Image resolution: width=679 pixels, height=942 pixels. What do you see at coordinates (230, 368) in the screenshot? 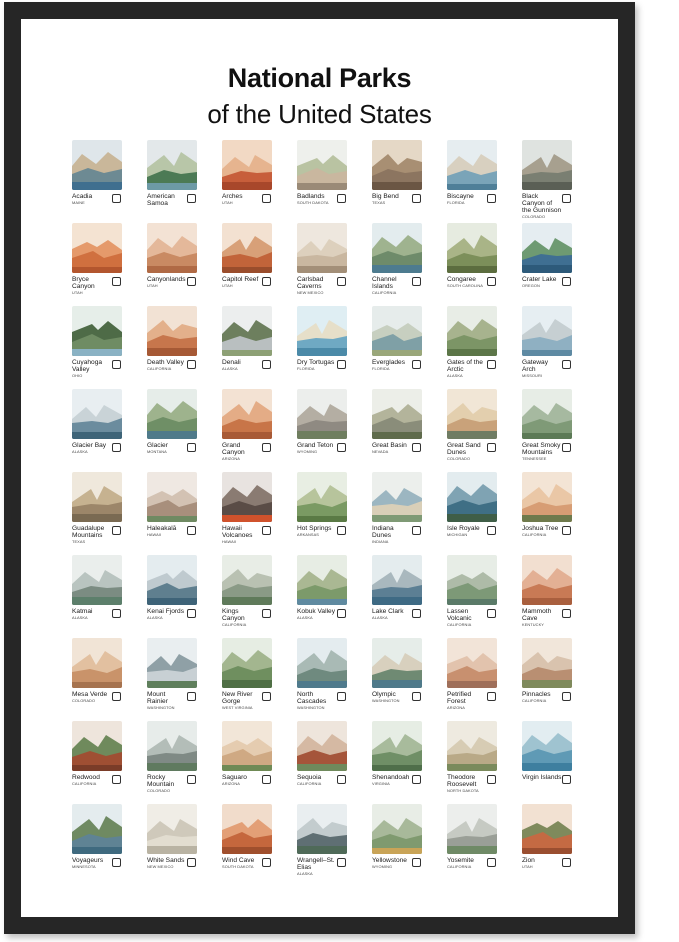
I see `park-state: ALASKA` at bounding box center [230, 368].